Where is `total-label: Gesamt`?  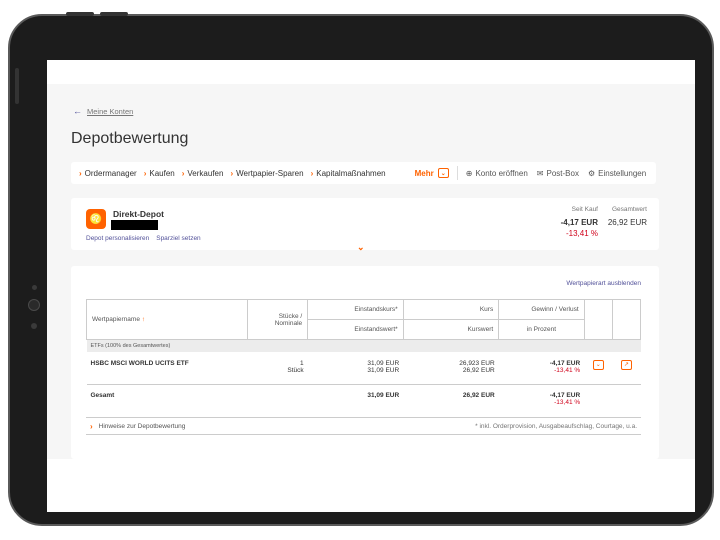
total-label: Gesamt is located at coordinates (167, 401).